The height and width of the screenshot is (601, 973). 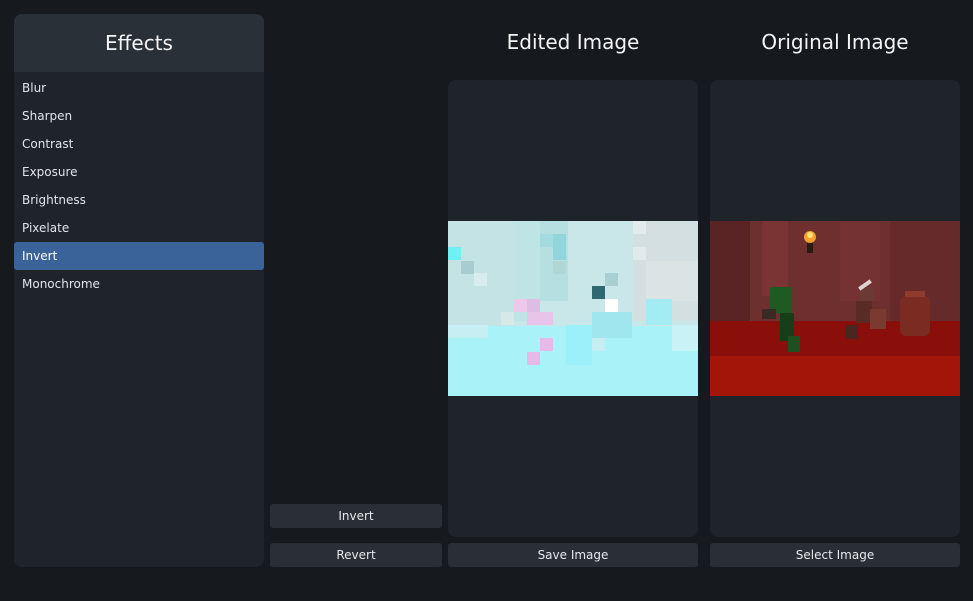 What do you see at coordinates (139, 88) in the screenshot?
I see `effect-item-blur: Blur` at bounding box center [139, 88].